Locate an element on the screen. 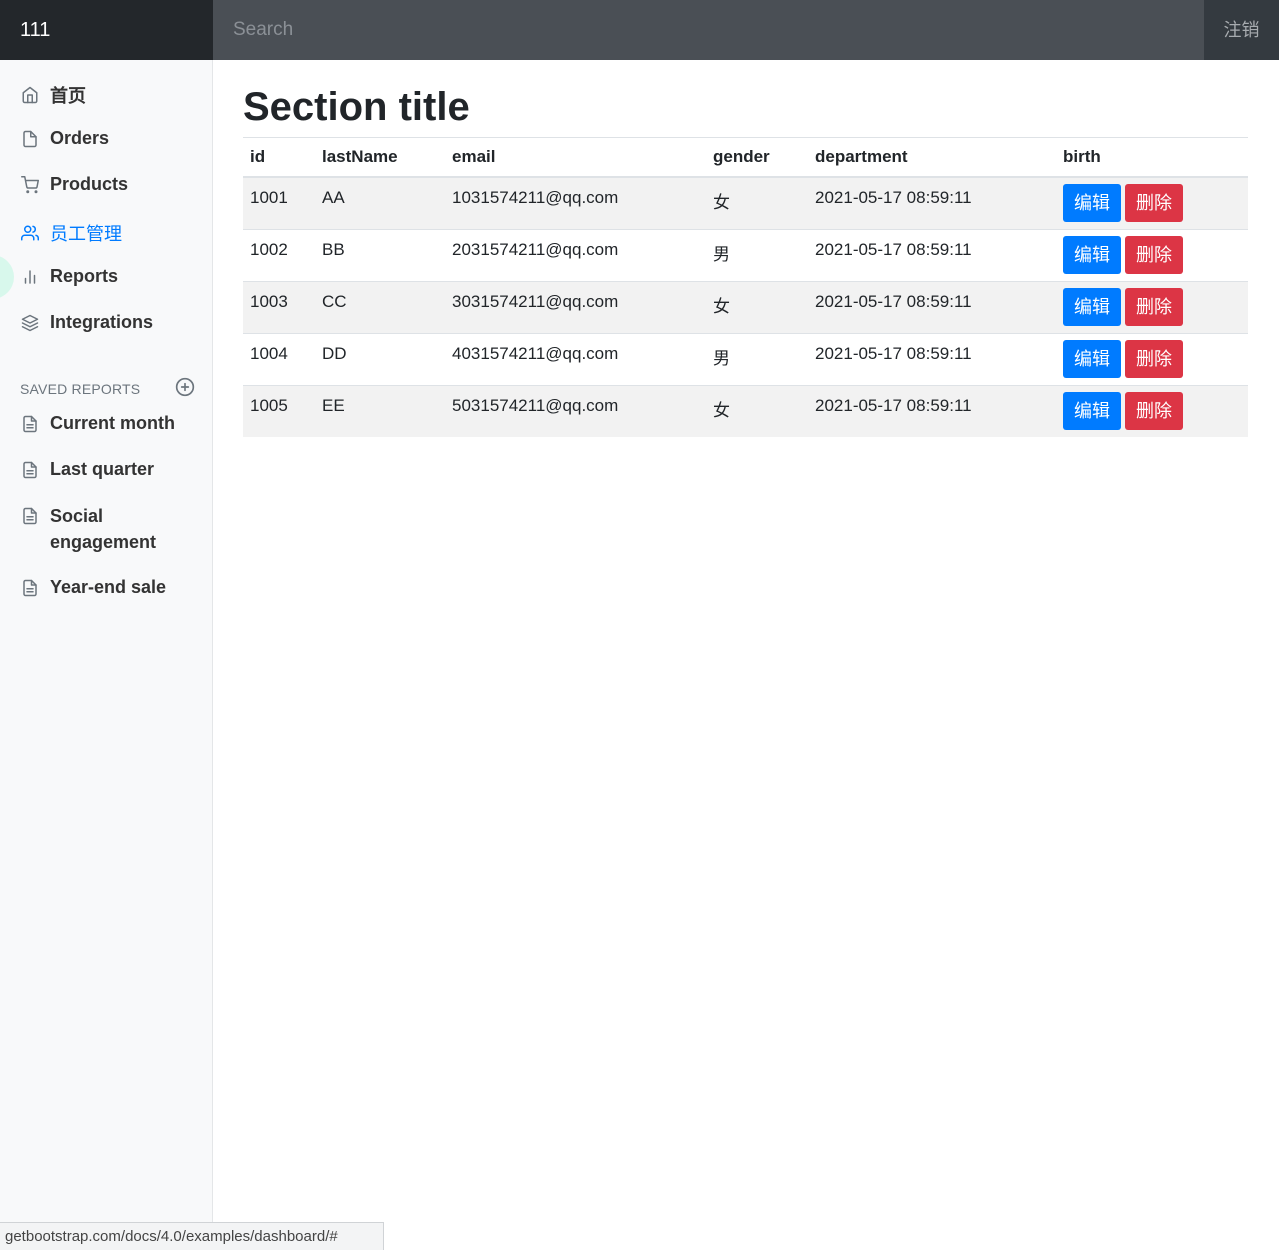  search-input is located at coordinates (708, 30).